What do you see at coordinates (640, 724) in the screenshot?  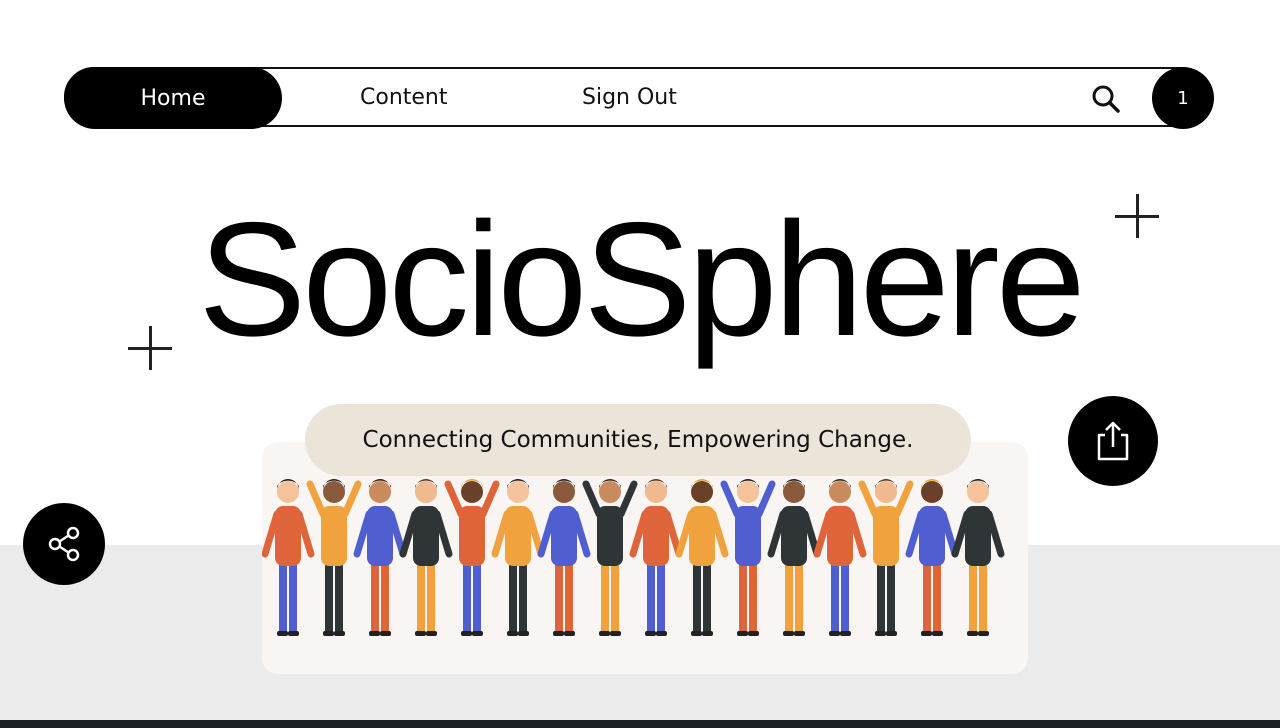 I see `footer-bar` at bounding box center [640, 724].